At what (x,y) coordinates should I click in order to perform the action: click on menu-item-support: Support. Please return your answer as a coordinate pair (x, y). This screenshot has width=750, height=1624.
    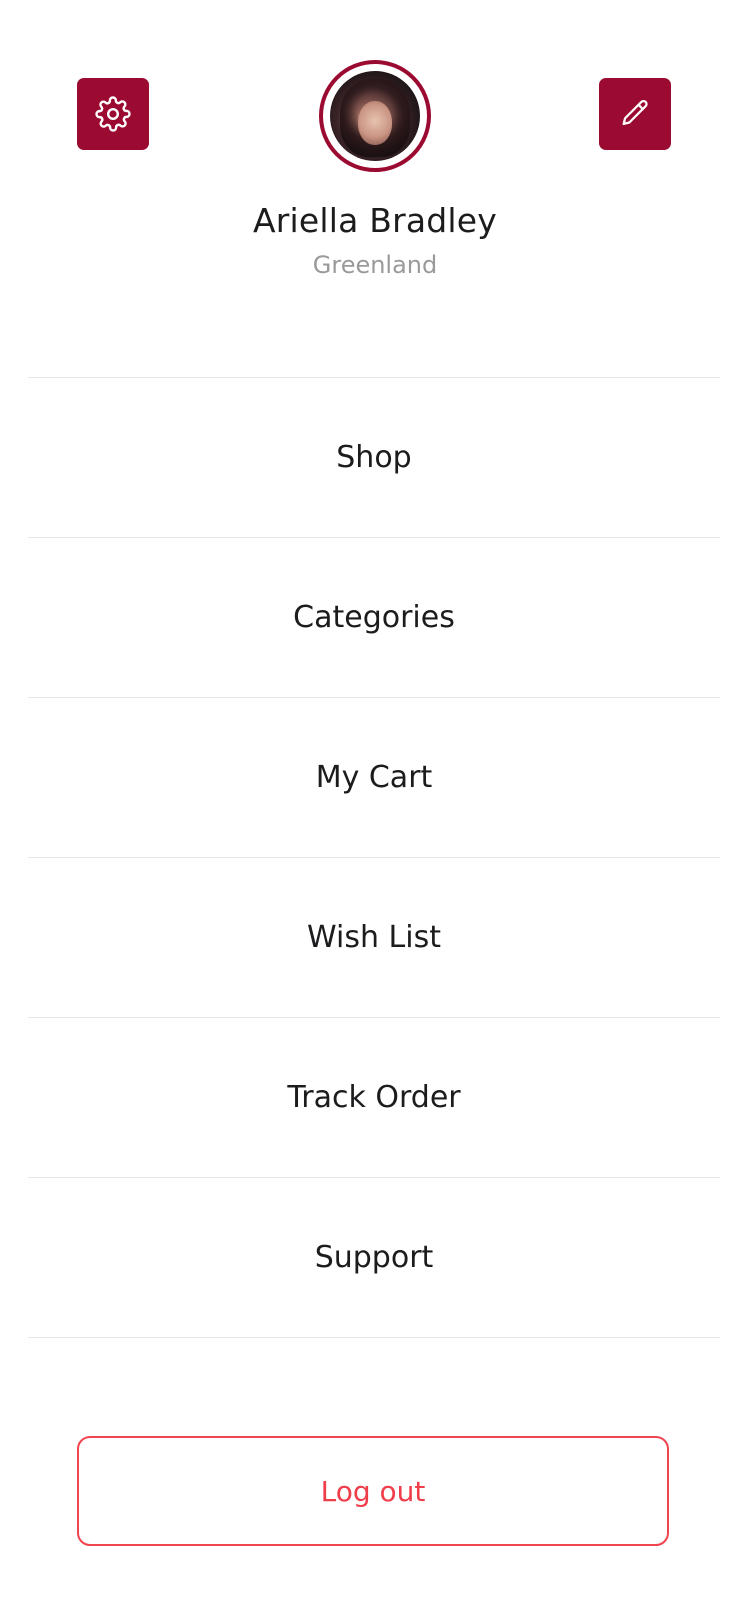
    Looking at the image, I should click on (374, 1258).